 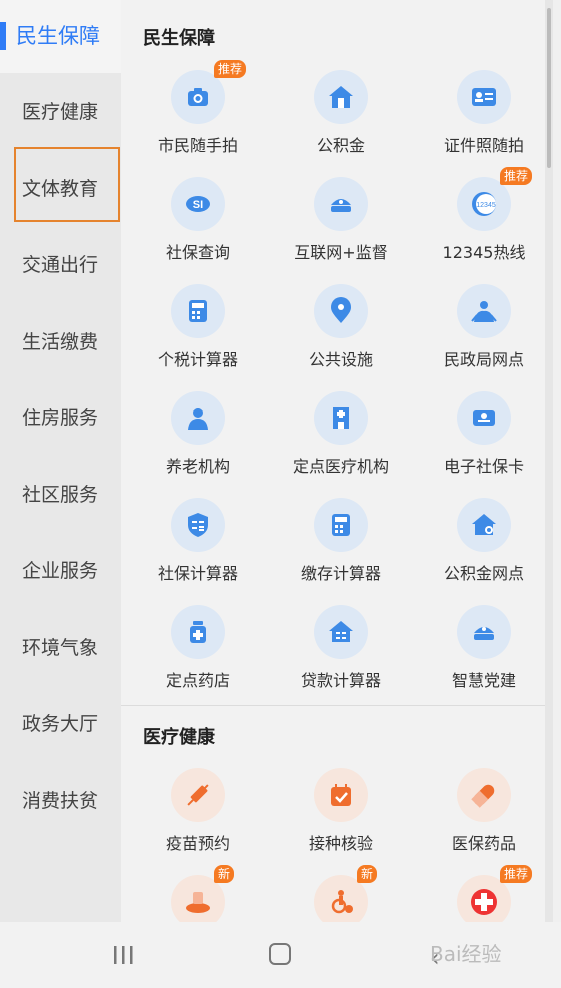 What do you see at coordinates (341, 418) in the screenshot?
I see `hospital-building-icon` at bounding box center [341, 418].